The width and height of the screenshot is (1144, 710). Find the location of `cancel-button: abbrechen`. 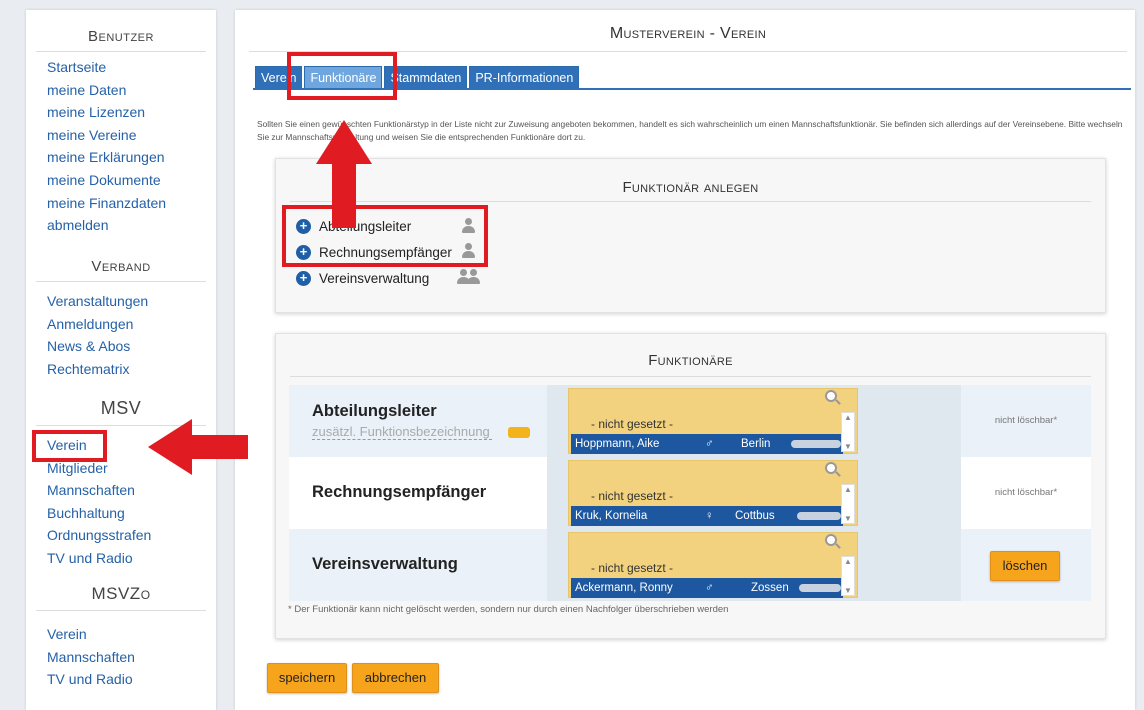

cancel-button: abbrechen is located at coordinates (395, 678).